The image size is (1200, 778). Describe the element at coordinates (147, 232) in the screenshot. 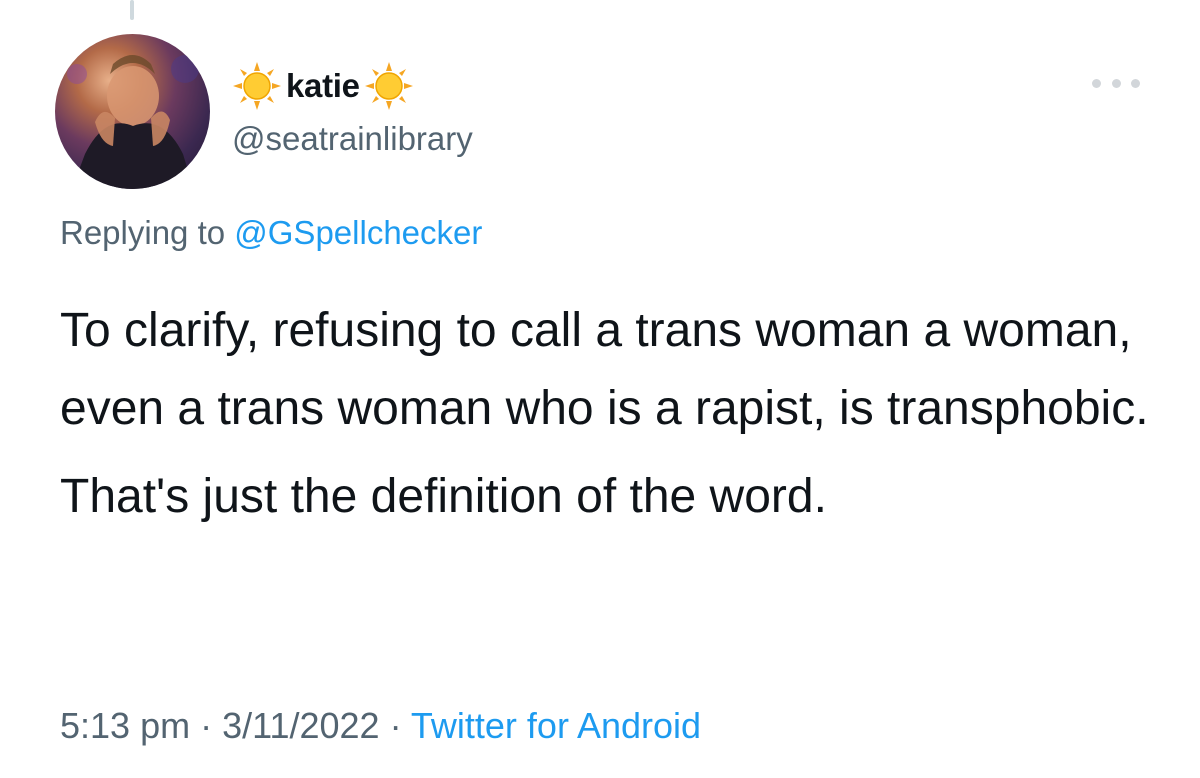

I see `replying-to-label: Replying to` at that location.